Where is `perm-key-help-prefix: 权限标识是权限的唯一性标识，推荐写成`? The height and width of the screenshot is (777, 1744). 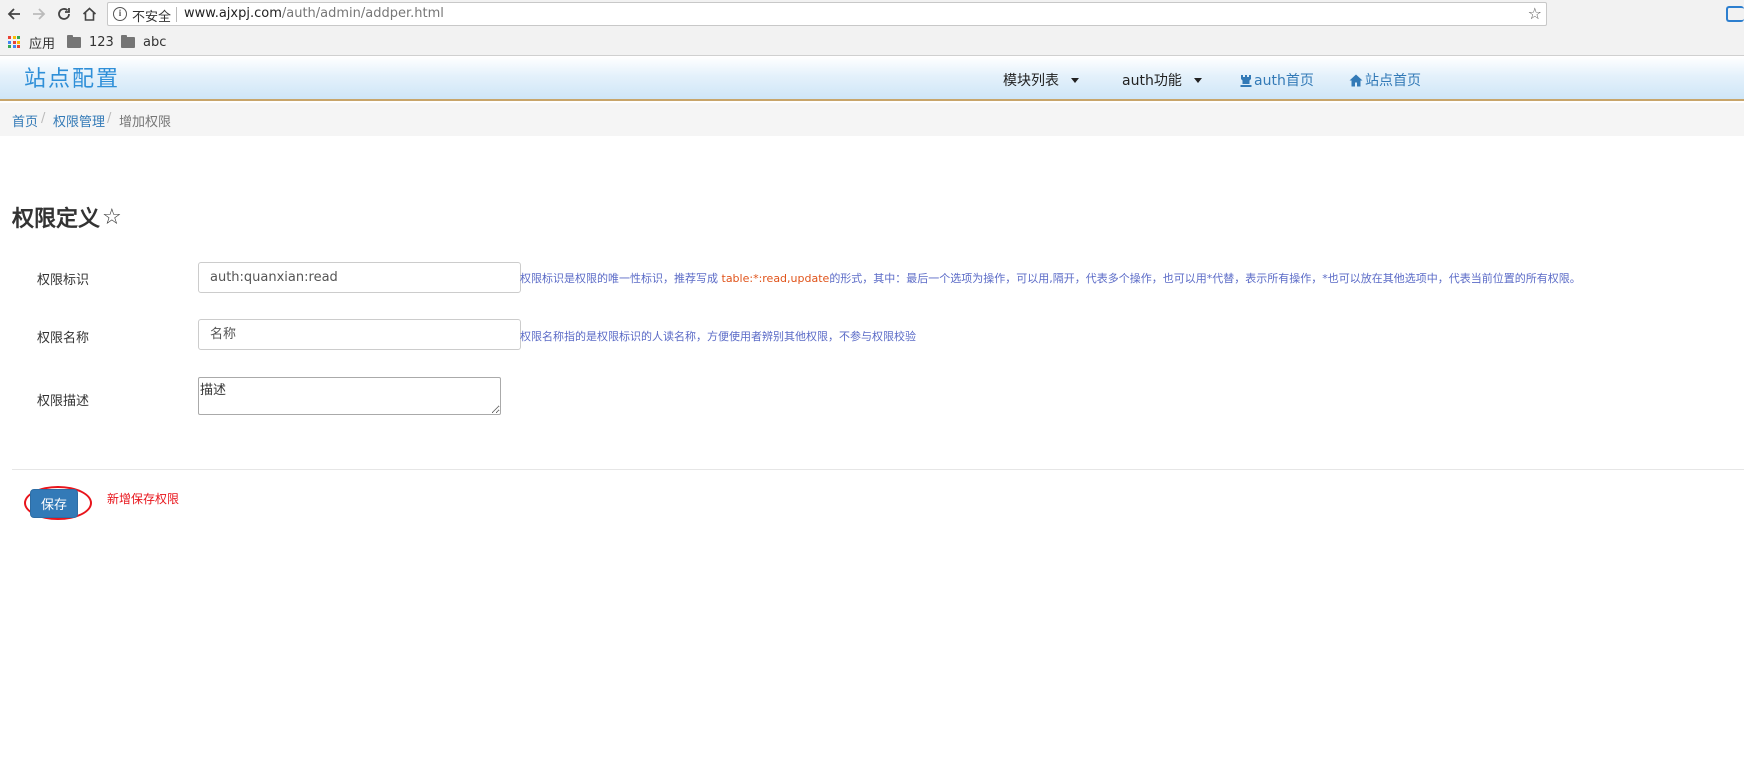 perm-key-help-prefix: 权限标识是权限的唯一性标识，推荐写成 is located at coordinates (621, 278).